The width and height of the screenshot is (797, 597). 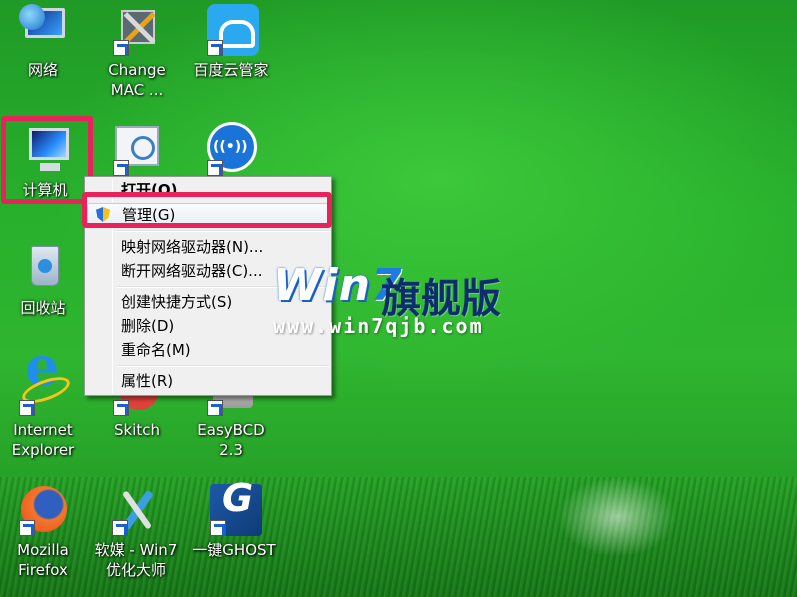 I want to click on tools-icon, so click(x=137, y=30).